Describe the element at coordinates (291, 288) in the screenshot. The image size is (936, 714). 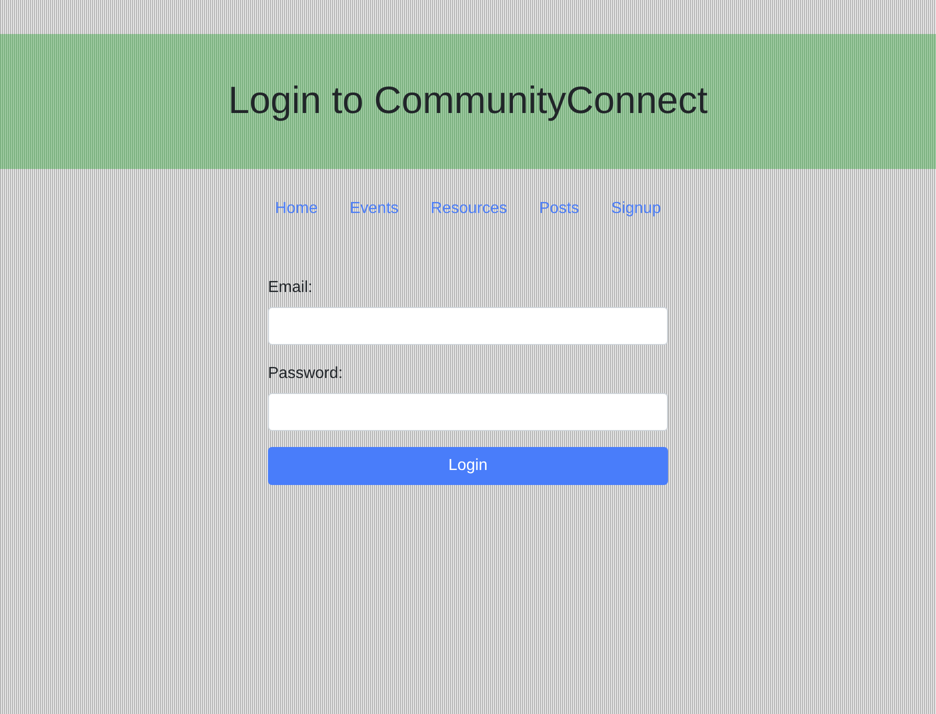
I see `field-label: Email:` at that location.